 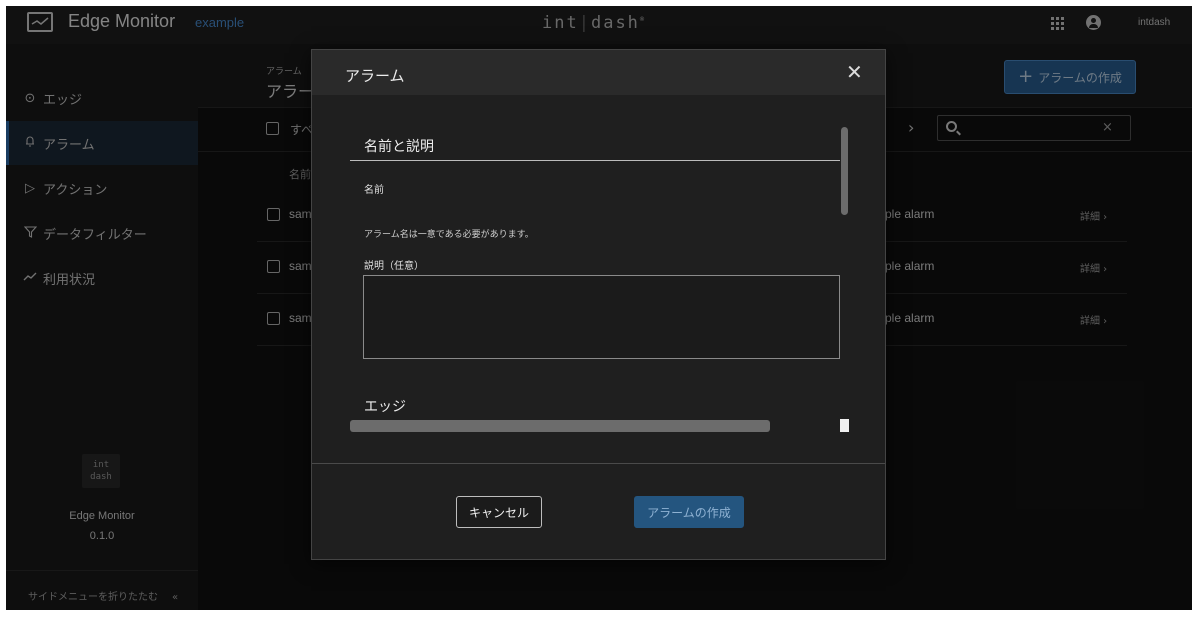 I want to click on horizontal-scrollbar, so click(x=560, y=426).